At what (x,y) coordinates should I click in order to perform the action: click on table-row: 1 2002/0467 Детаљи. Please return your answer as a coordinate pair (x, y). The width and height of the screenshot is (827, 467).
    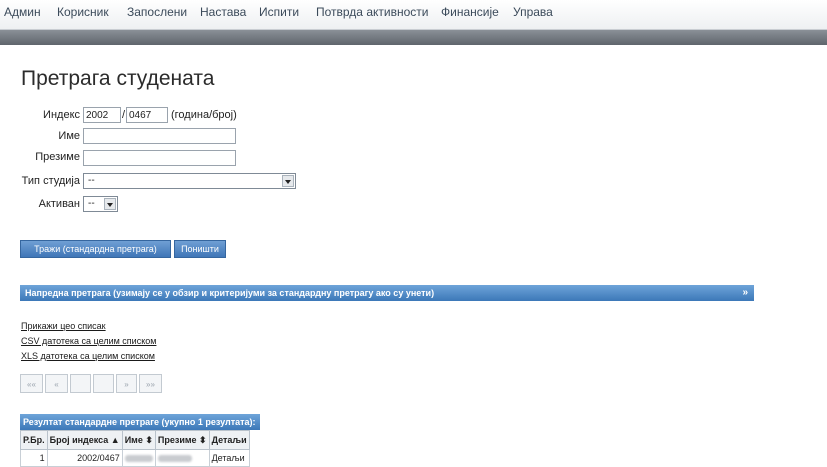
    Looking at the image, I should click on (135, 458).